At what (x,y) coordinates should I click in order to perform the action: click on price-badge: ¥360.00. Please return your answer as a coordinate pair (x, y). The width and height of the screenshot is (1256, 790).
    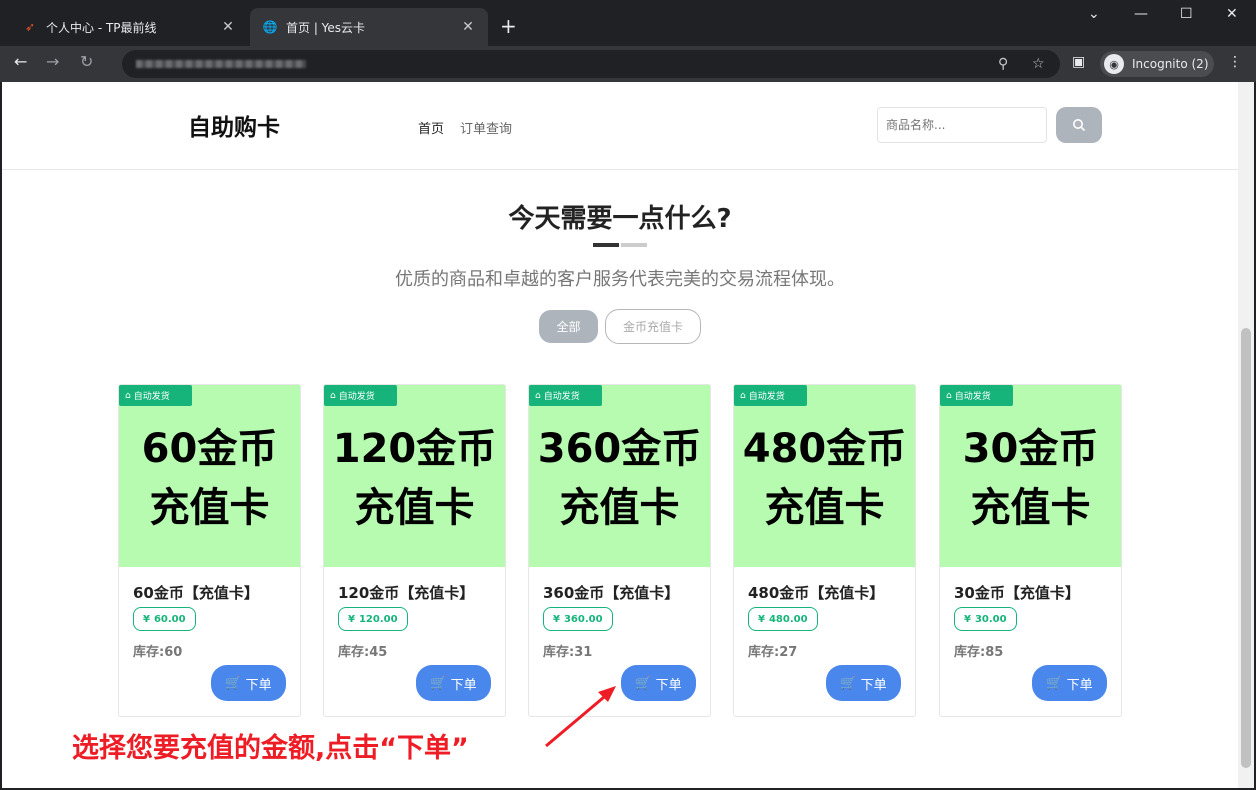
    Looking at the image, I should click on (578, 619).